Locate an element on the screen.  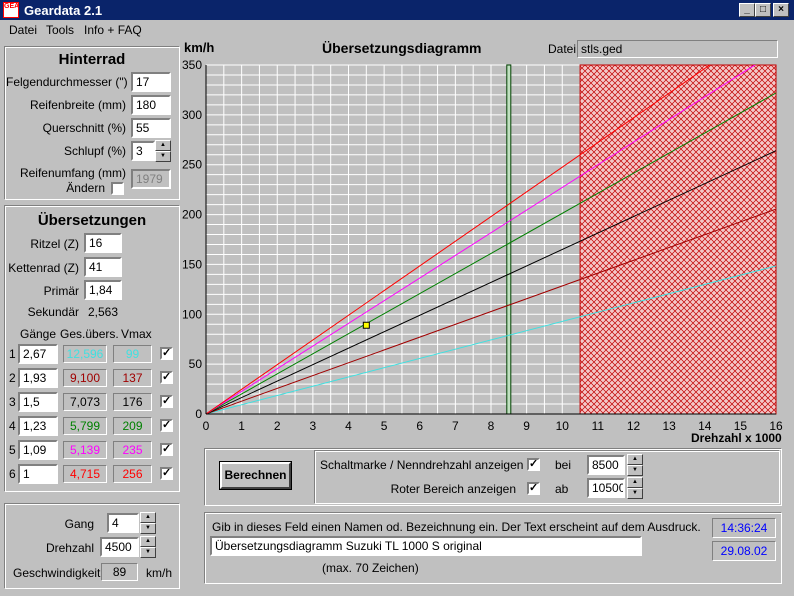
title-bar: GEA Geardata 2.1 _ □ × is located at coordinates (397, 10).